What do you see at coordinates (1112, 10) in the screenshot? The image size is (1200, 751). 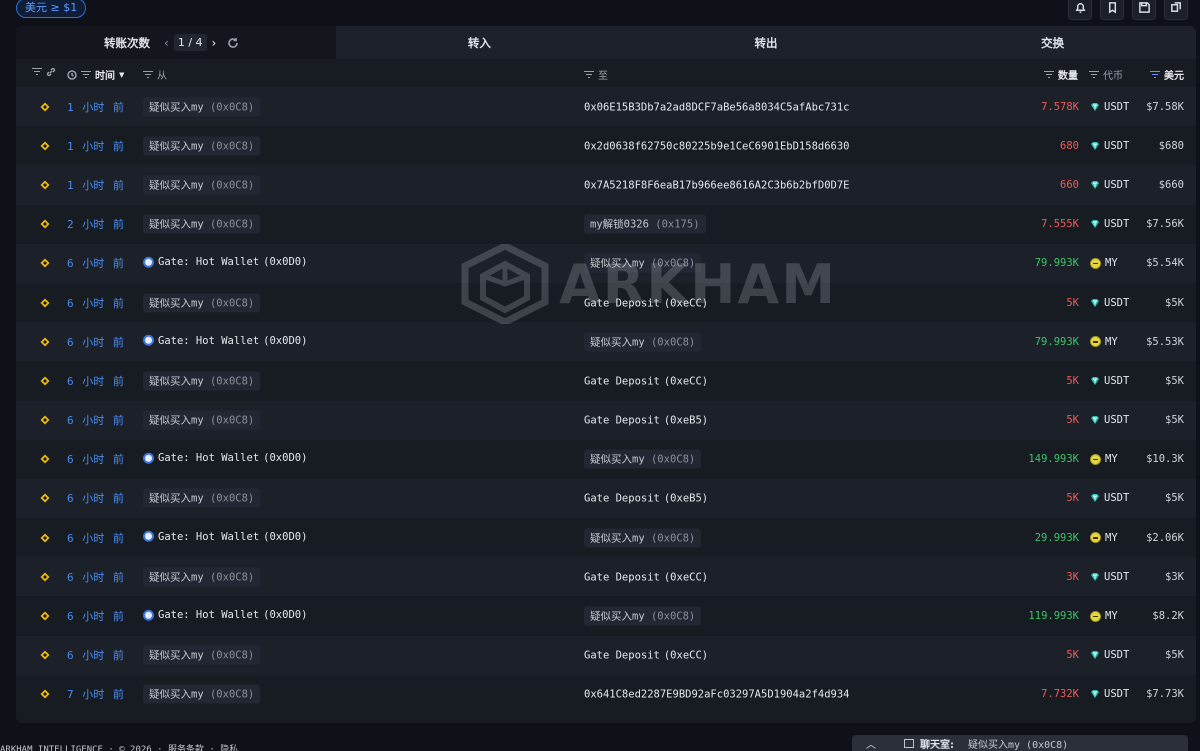 I see `bookmark-button` at bounding box center [1112, 10].